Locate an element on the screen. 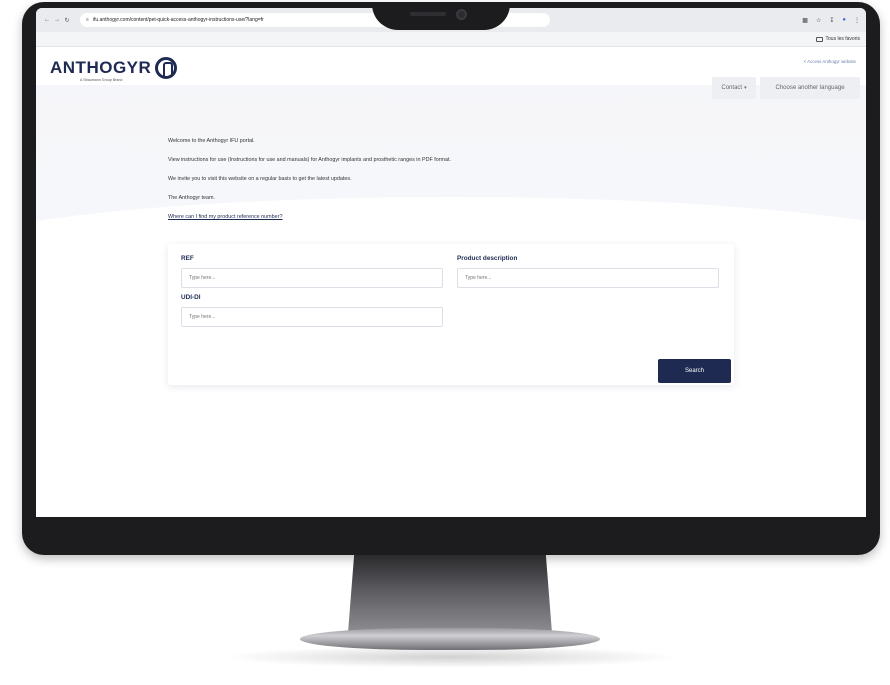  logo-mark-icon is located at coordinates (166, 68).